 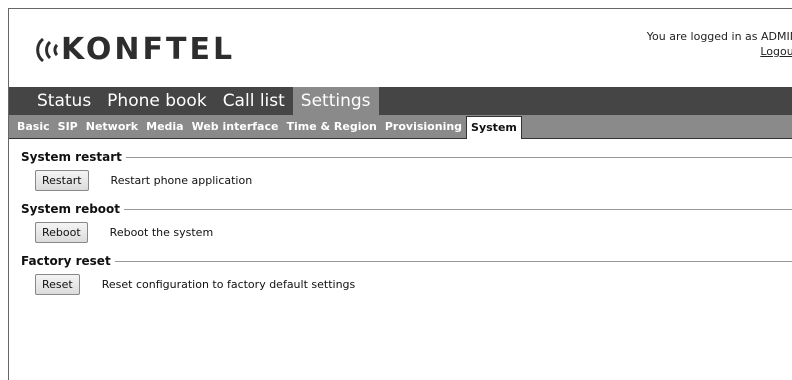 I want to click on logout-link: Logout, so click(x=776, y=51).